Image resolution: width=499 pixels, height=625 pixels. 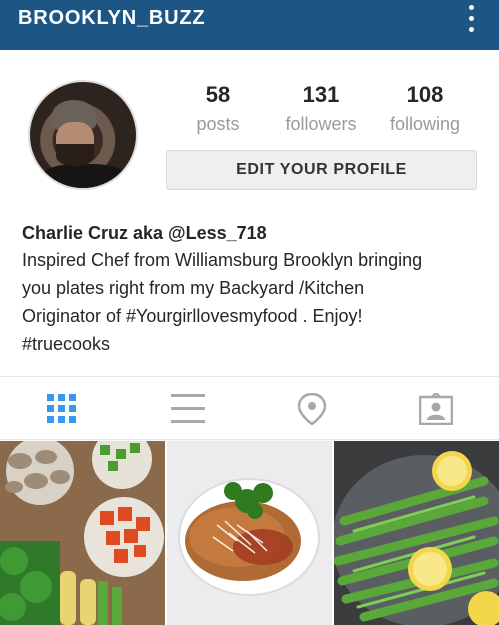 What do you see at coordinates (425, 109) in the screenshot?
I see `following-stat: 108 following` at bounding box center [425, 109].